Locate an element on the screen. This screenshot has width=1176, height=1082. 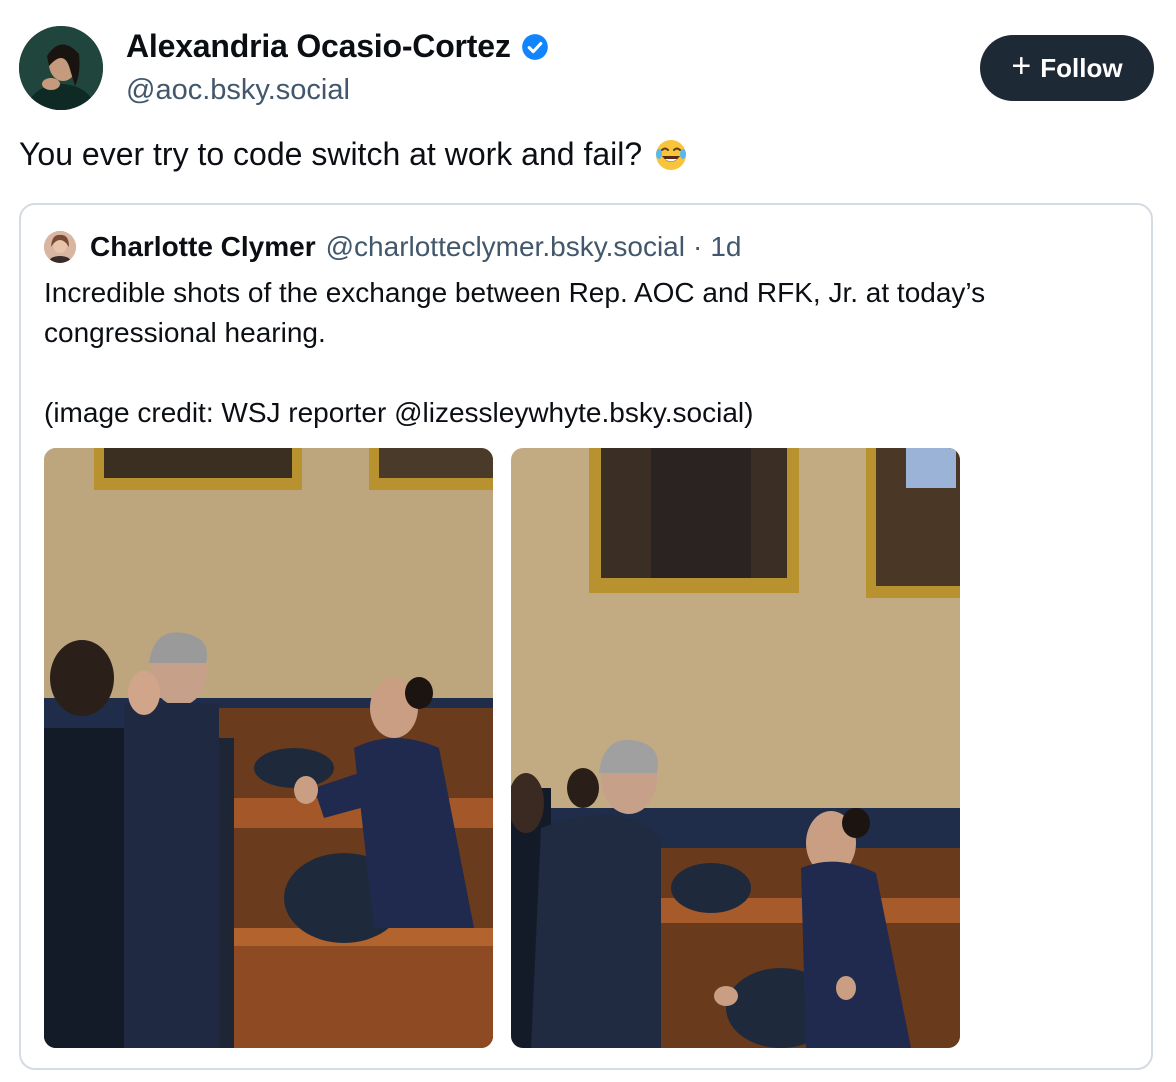
verified-badge-icon is located at coordinates (534, 46).